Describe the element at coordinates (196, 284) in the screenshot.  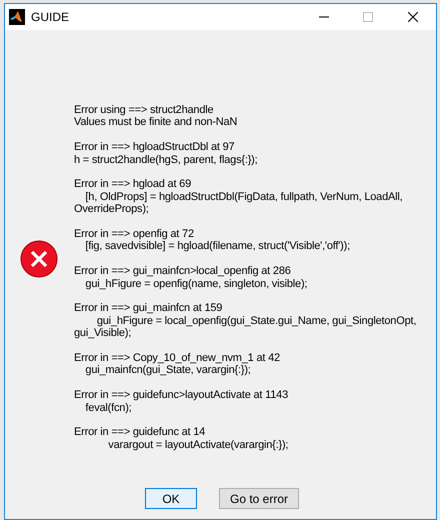
I see `error-line: gui_hFigure = openfig(name, singleton, visible);` at that location.